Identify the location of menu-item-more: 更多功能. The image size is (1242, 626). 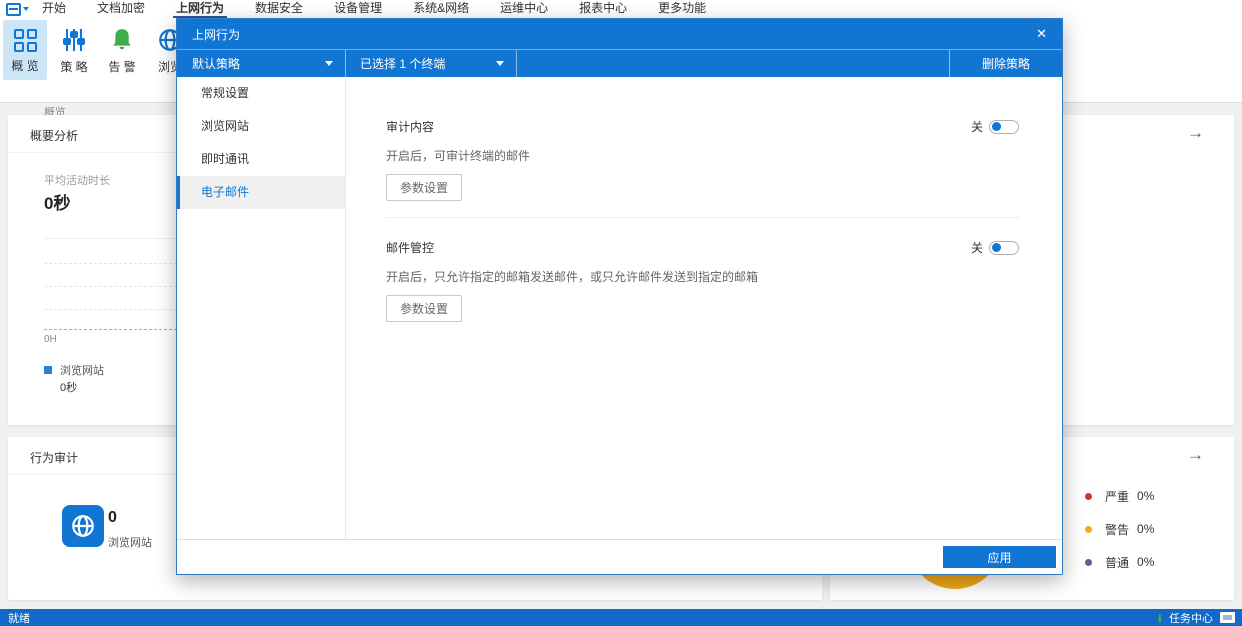
(682, 9).